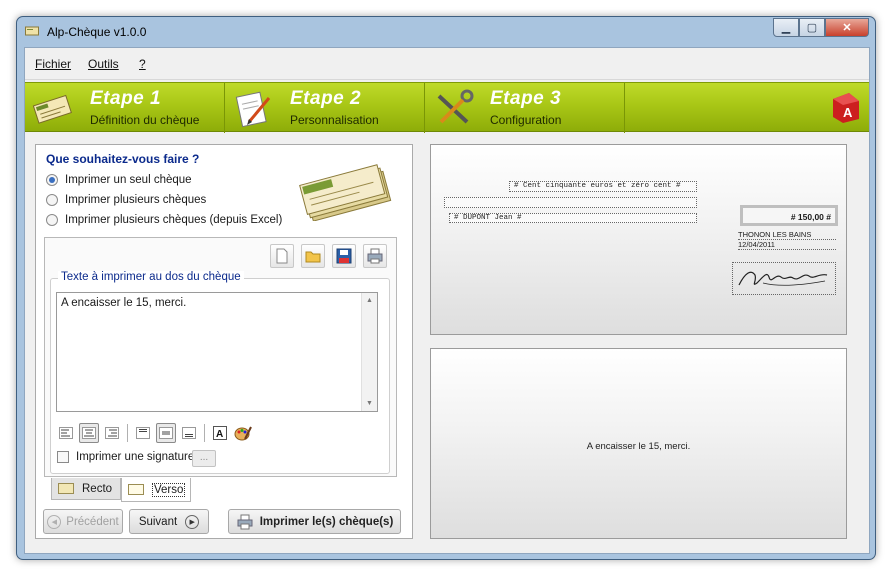  I want to click on save-icon, so click(344, 256).